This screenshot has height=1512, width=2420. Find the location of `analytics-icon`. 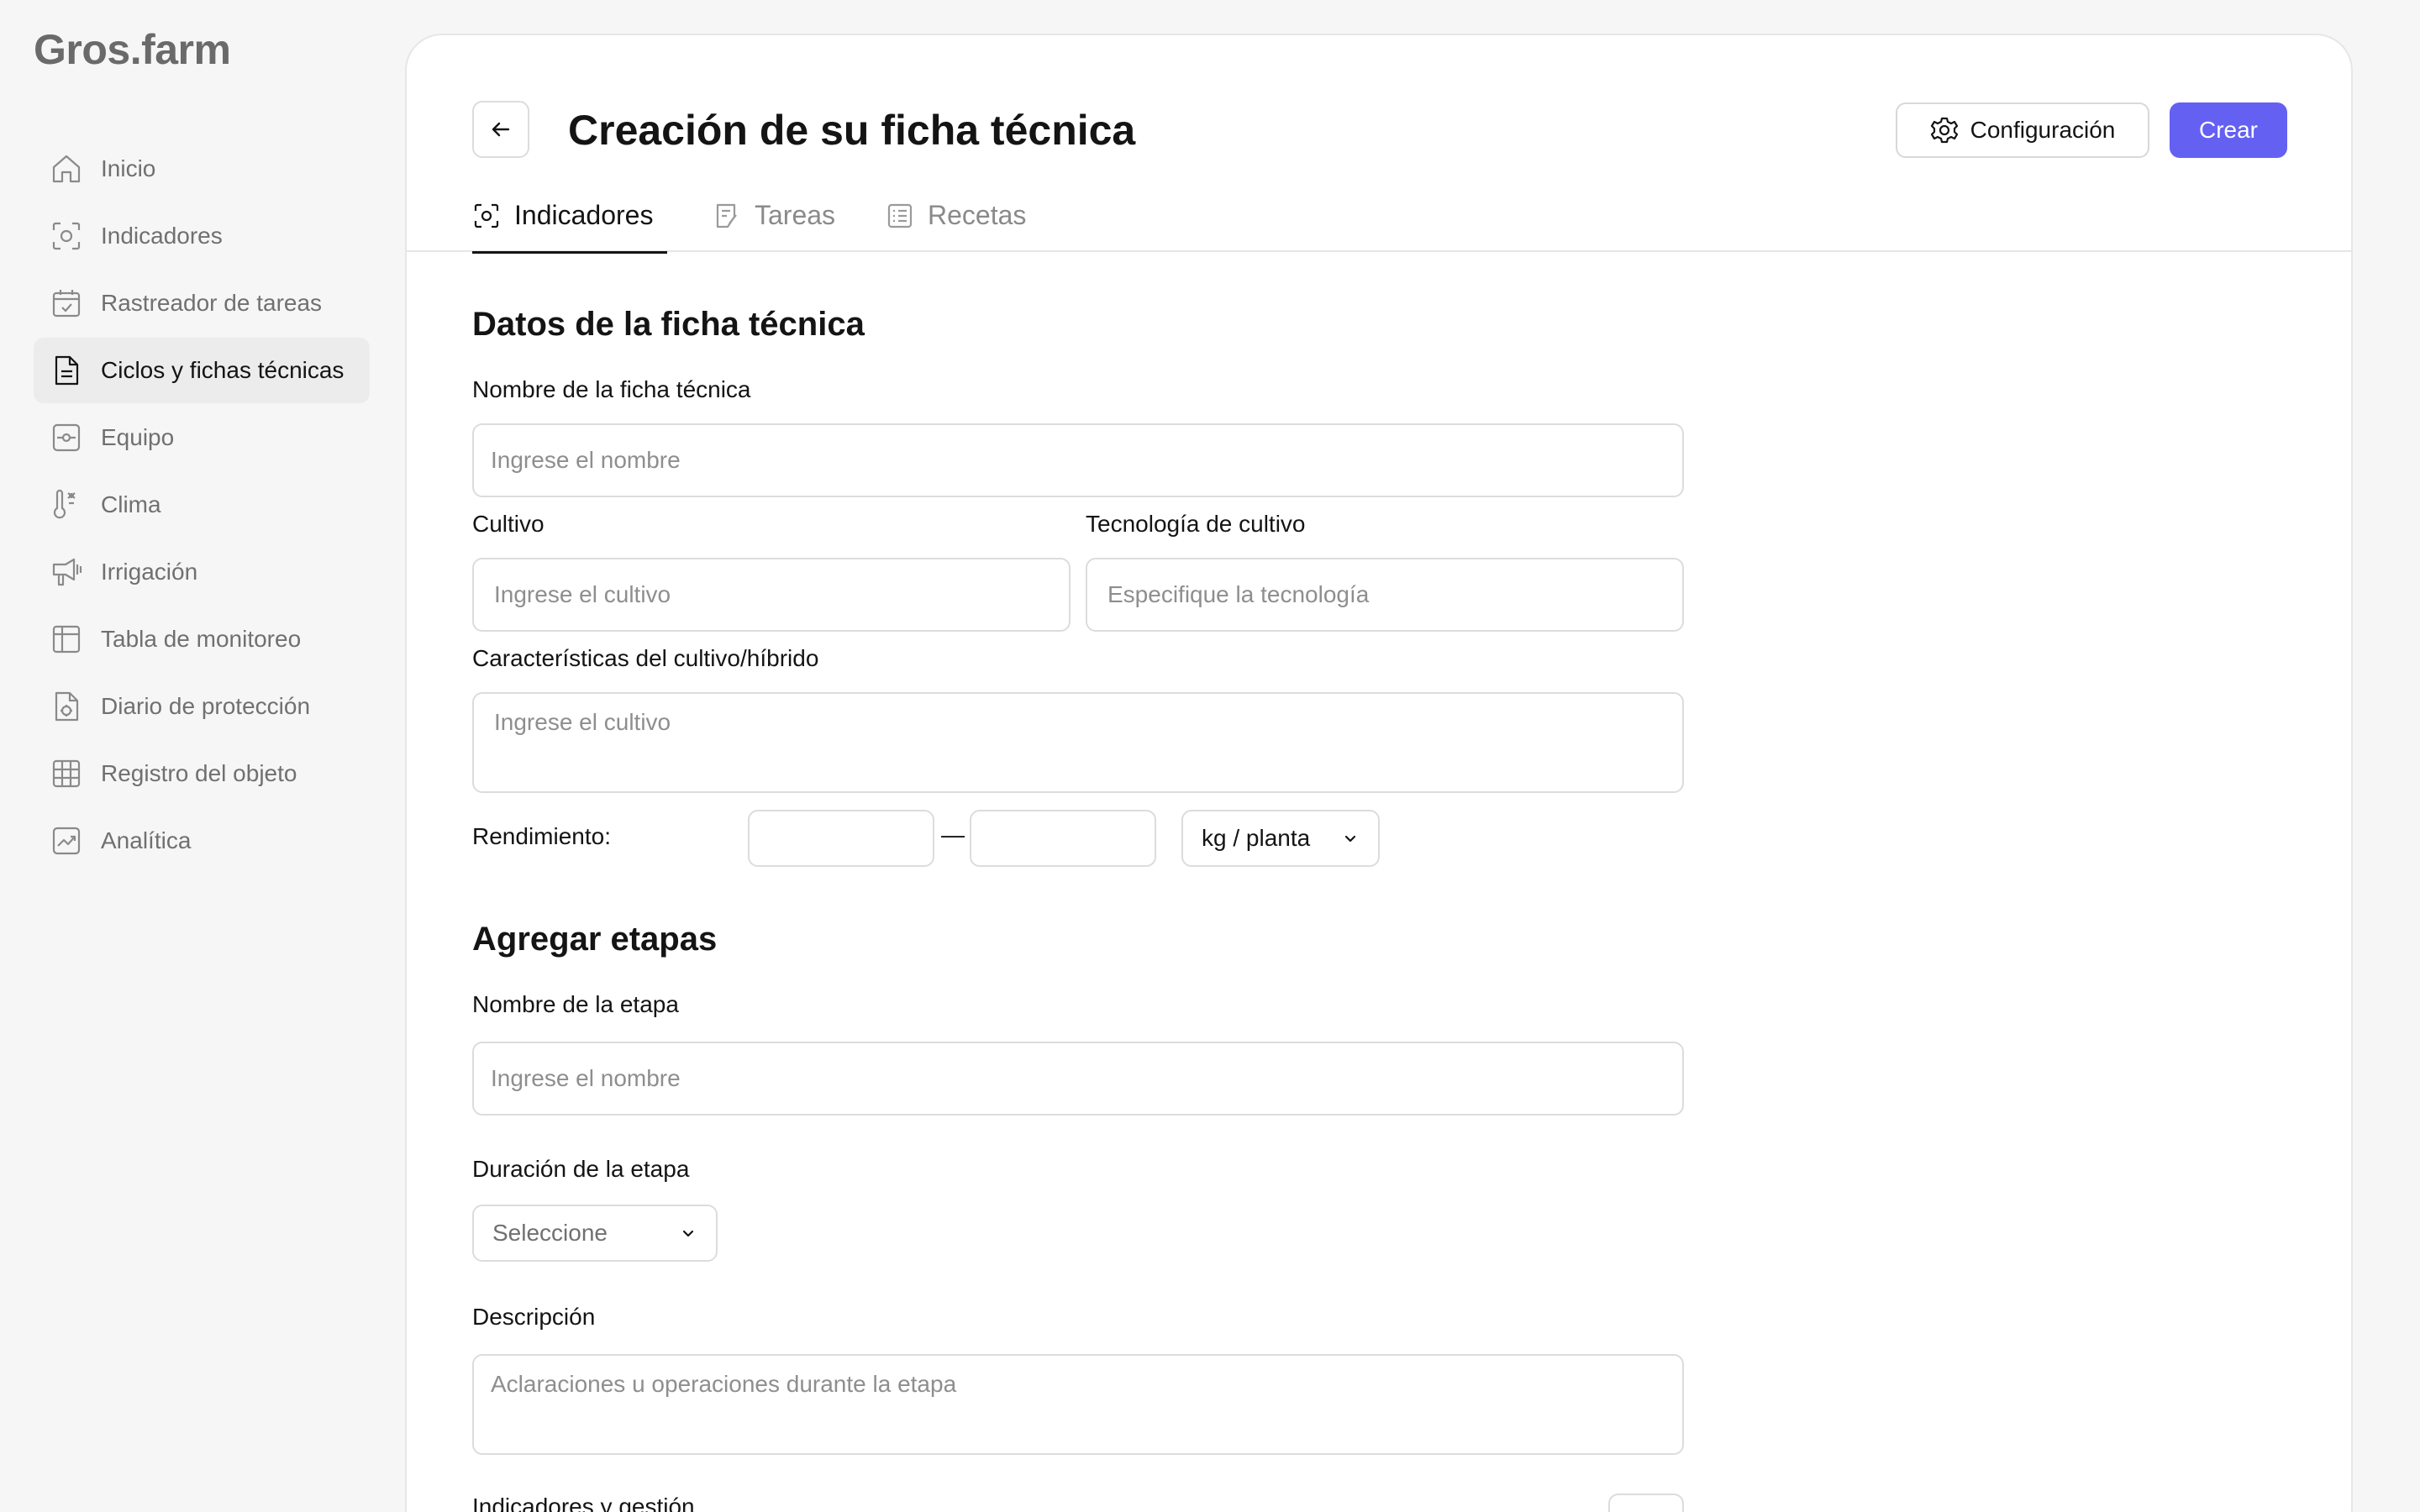

analytics-icon is located at coordinates (66, 840).